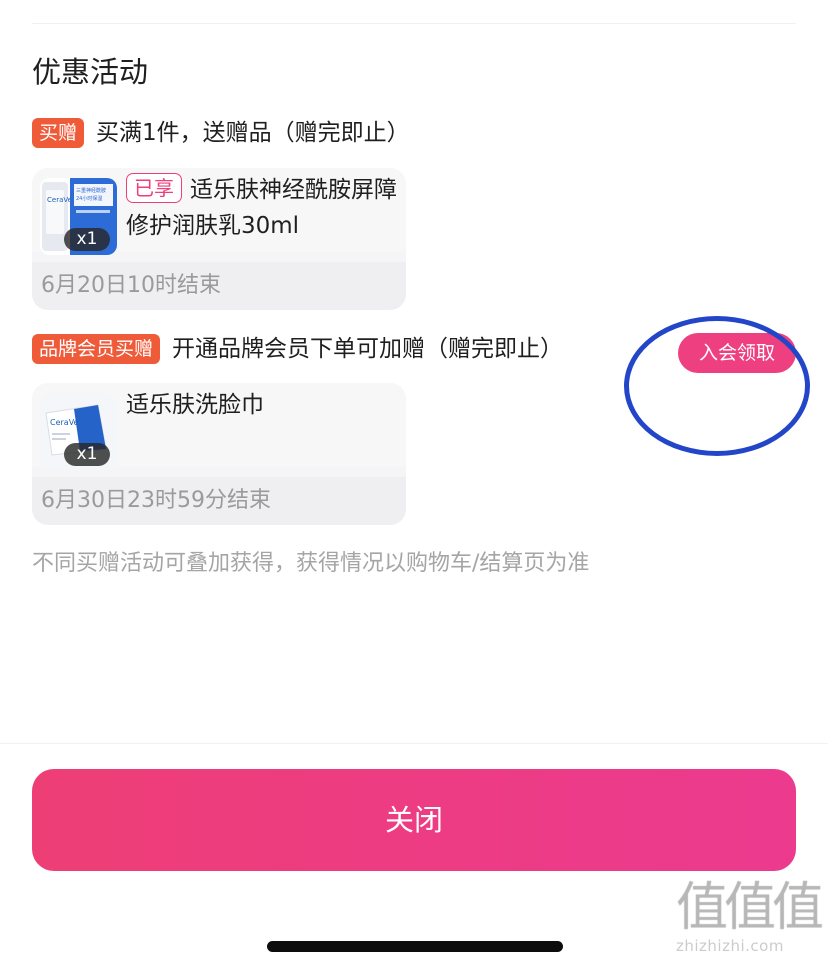  Describe the element at coordinates (414, 23) in the screenshot. I see `top-divider` at that location.